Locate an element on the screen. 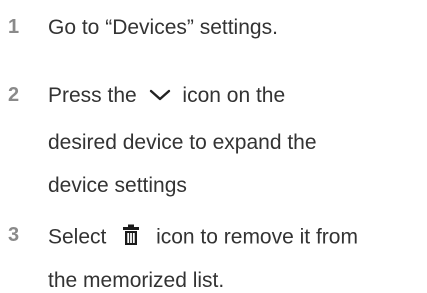 The width and height of the screenshot is (427, 293). step-number: 3 is located at coordinates (14, 235).